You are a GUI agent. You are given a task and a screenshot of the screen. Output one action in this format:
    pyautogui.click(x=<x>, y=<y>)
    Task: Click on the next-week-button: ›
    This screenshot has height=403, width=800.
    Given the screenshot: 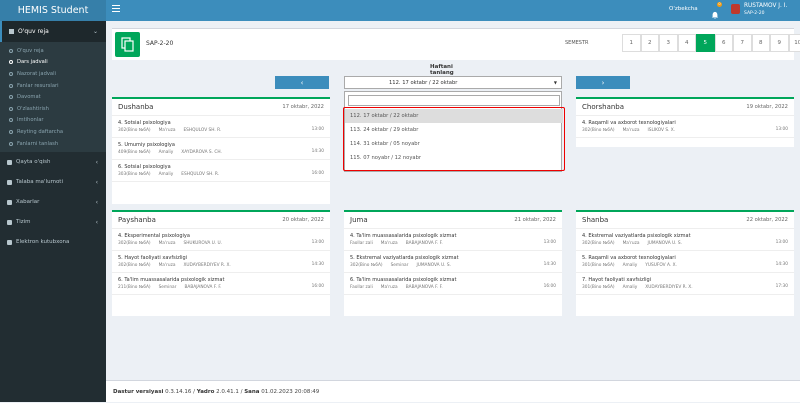 What is the action you would take?
    pyautogui.click(x=603, y=82)
    